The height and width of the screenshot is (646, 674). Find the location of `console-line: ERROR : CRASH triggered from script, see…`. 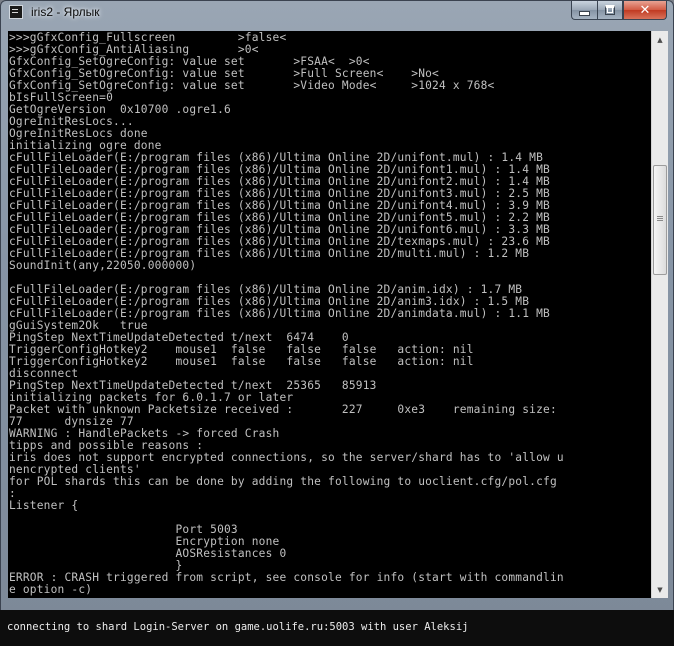

console-line: ERROR : CRASH triggered from script, see… is located at coordinates (286, 577).